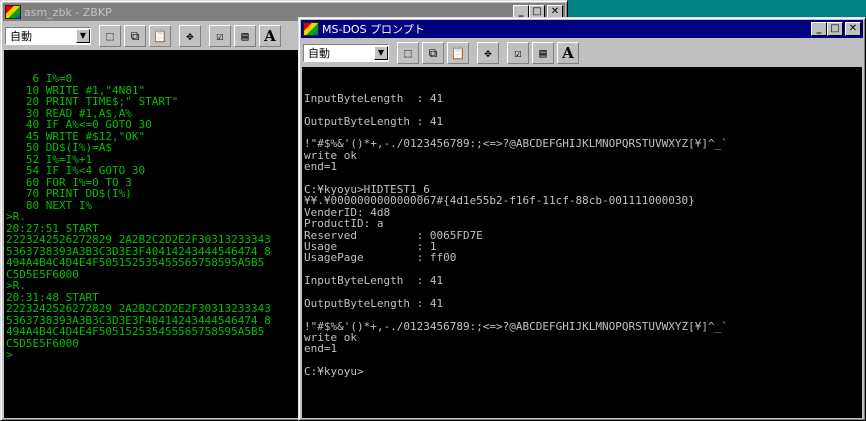 The image size is (866, 421). I want to click on minimize-button: _, so click(819, 29).